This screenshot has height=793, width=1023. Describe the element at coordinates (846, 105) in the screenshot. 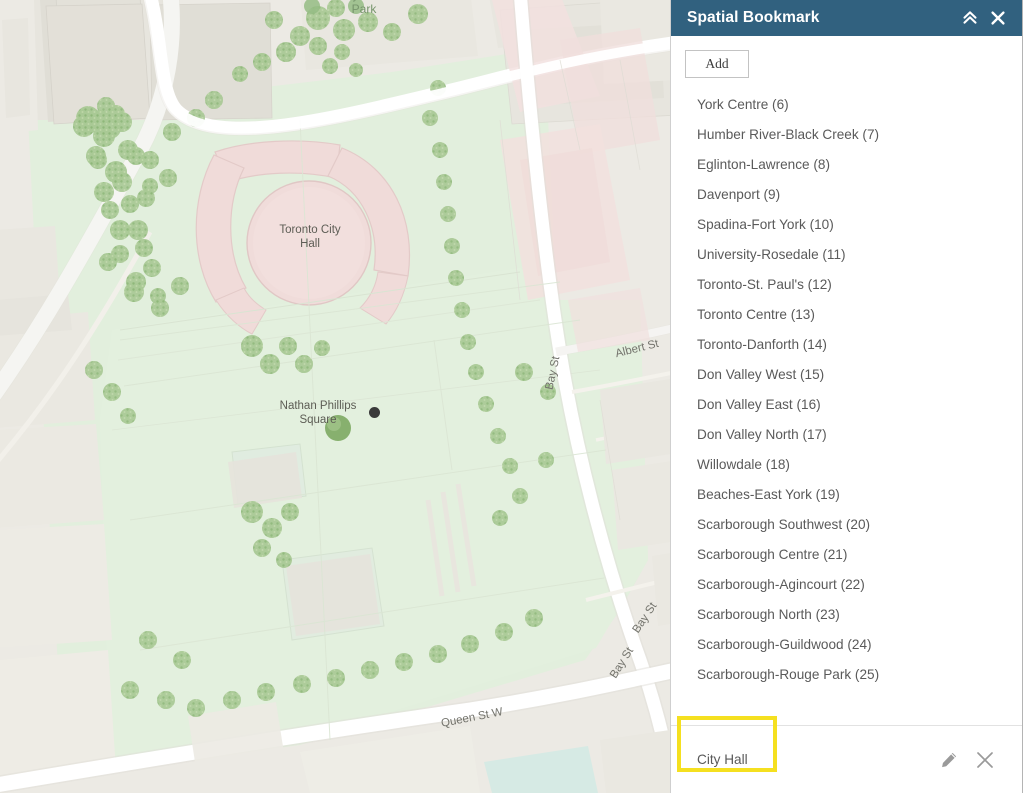

I see `bookmark-list-item: York Centre (6)` at that location.